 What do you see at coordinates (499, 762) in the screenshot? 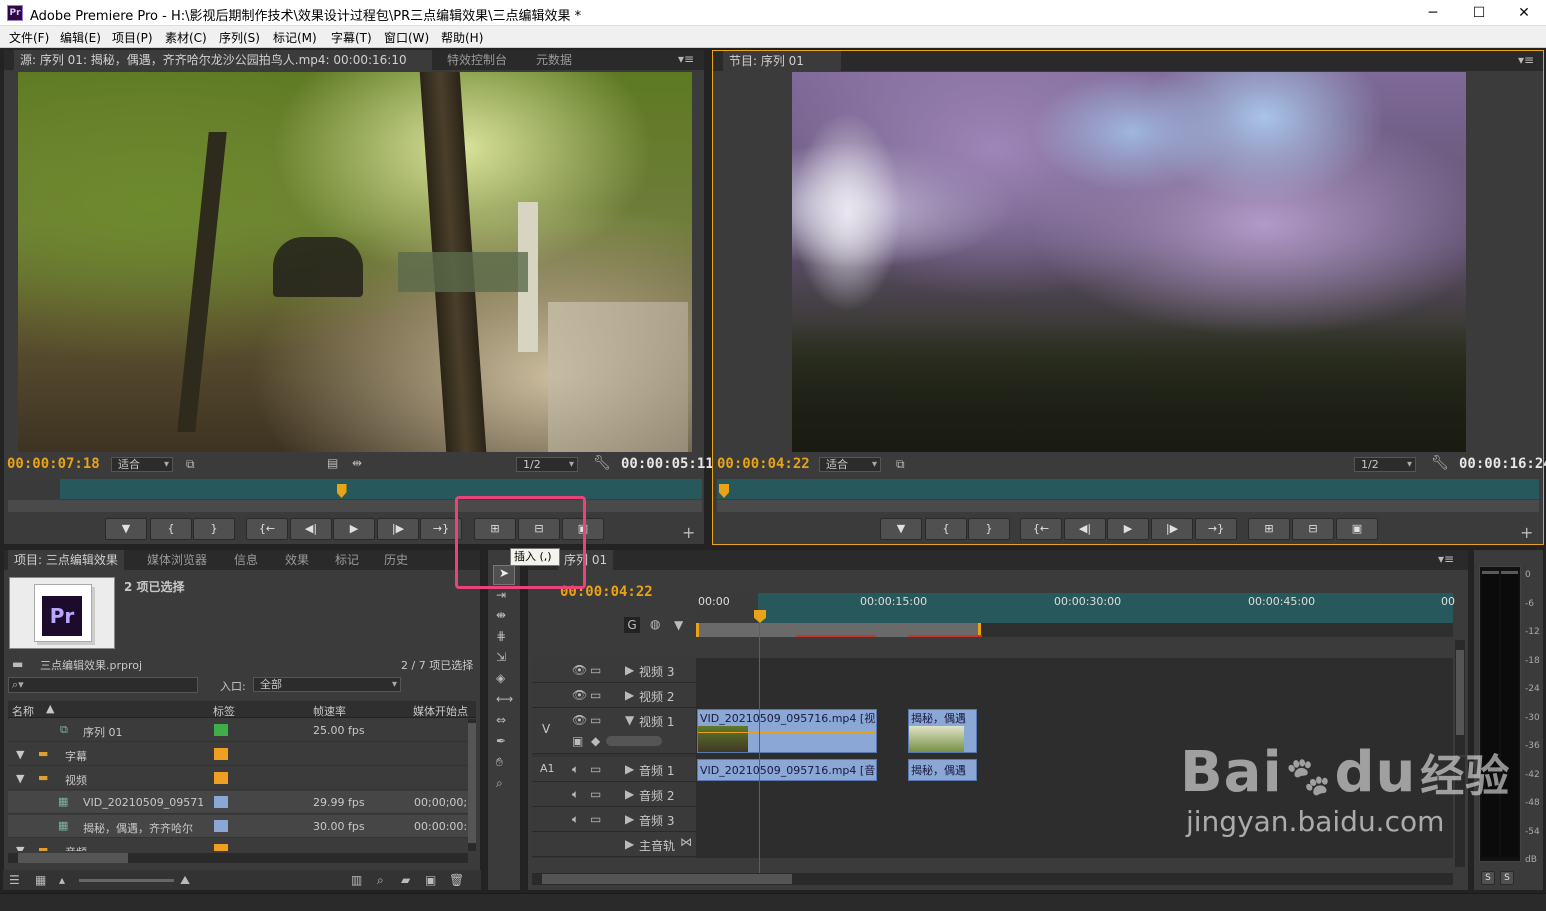
I see `hand-tool-icon: ✋︎` at bounding box center [499, 762].